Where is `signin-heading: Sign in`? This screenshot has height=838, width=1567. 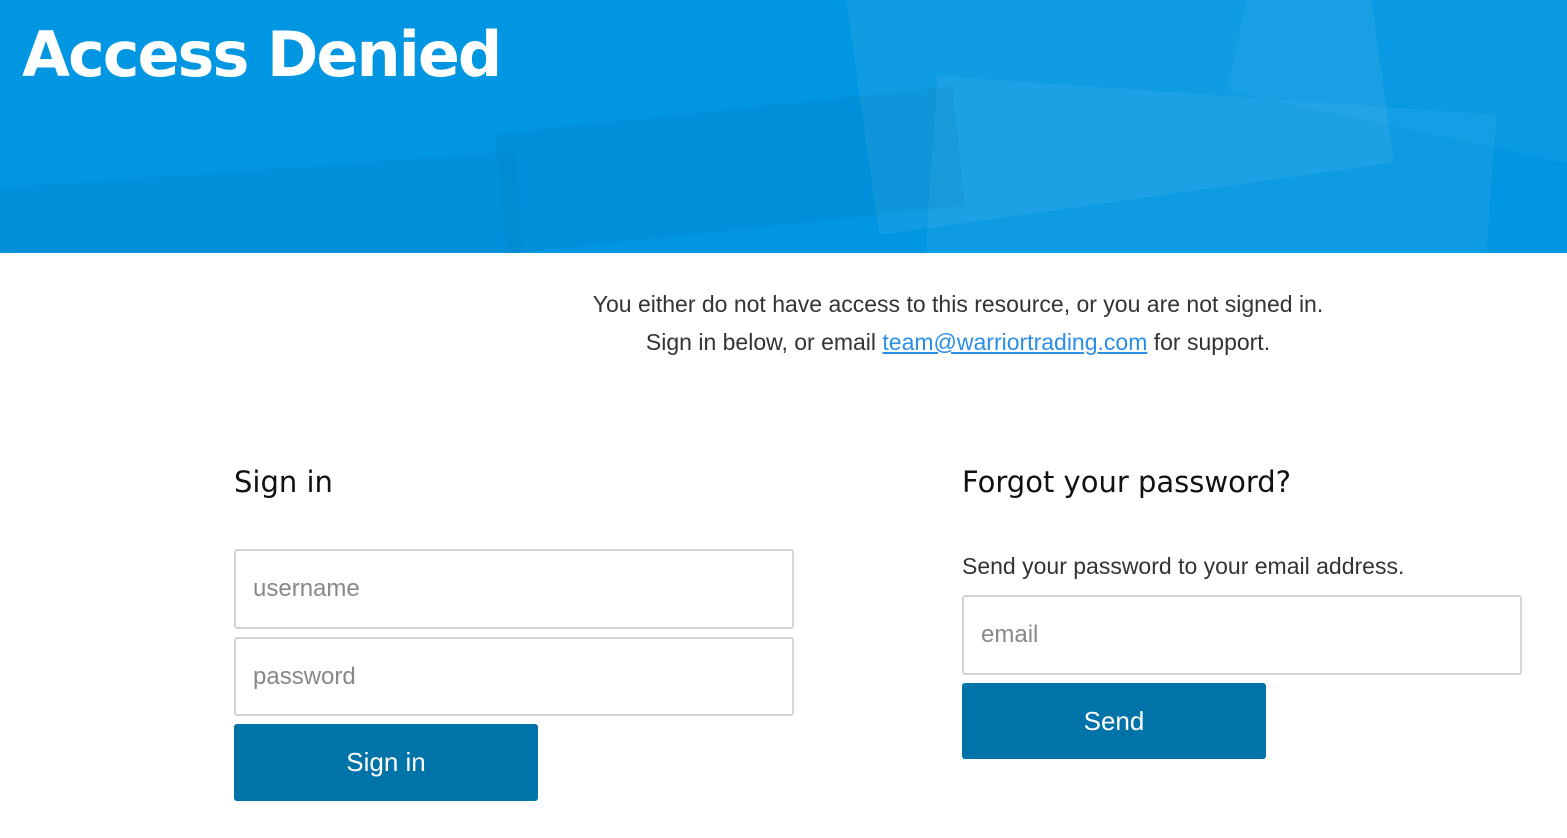
signin-heading: Sign in is located at coordinates (283, 482).